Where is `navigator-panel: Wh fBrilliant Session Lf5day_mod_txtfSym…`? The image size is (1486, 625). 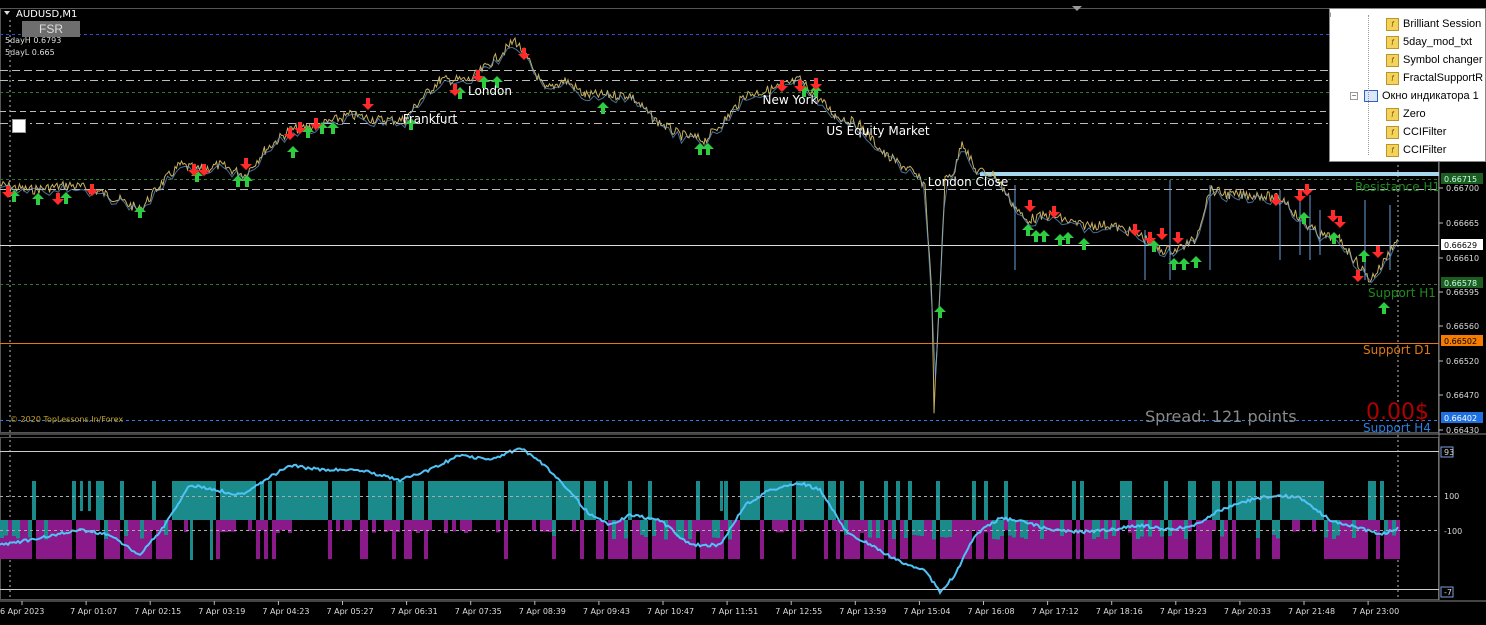
navigator-panel: Wh fBrilliant Session Lf5day_mod_txtfSym… is located at coordinates (1407, 85).